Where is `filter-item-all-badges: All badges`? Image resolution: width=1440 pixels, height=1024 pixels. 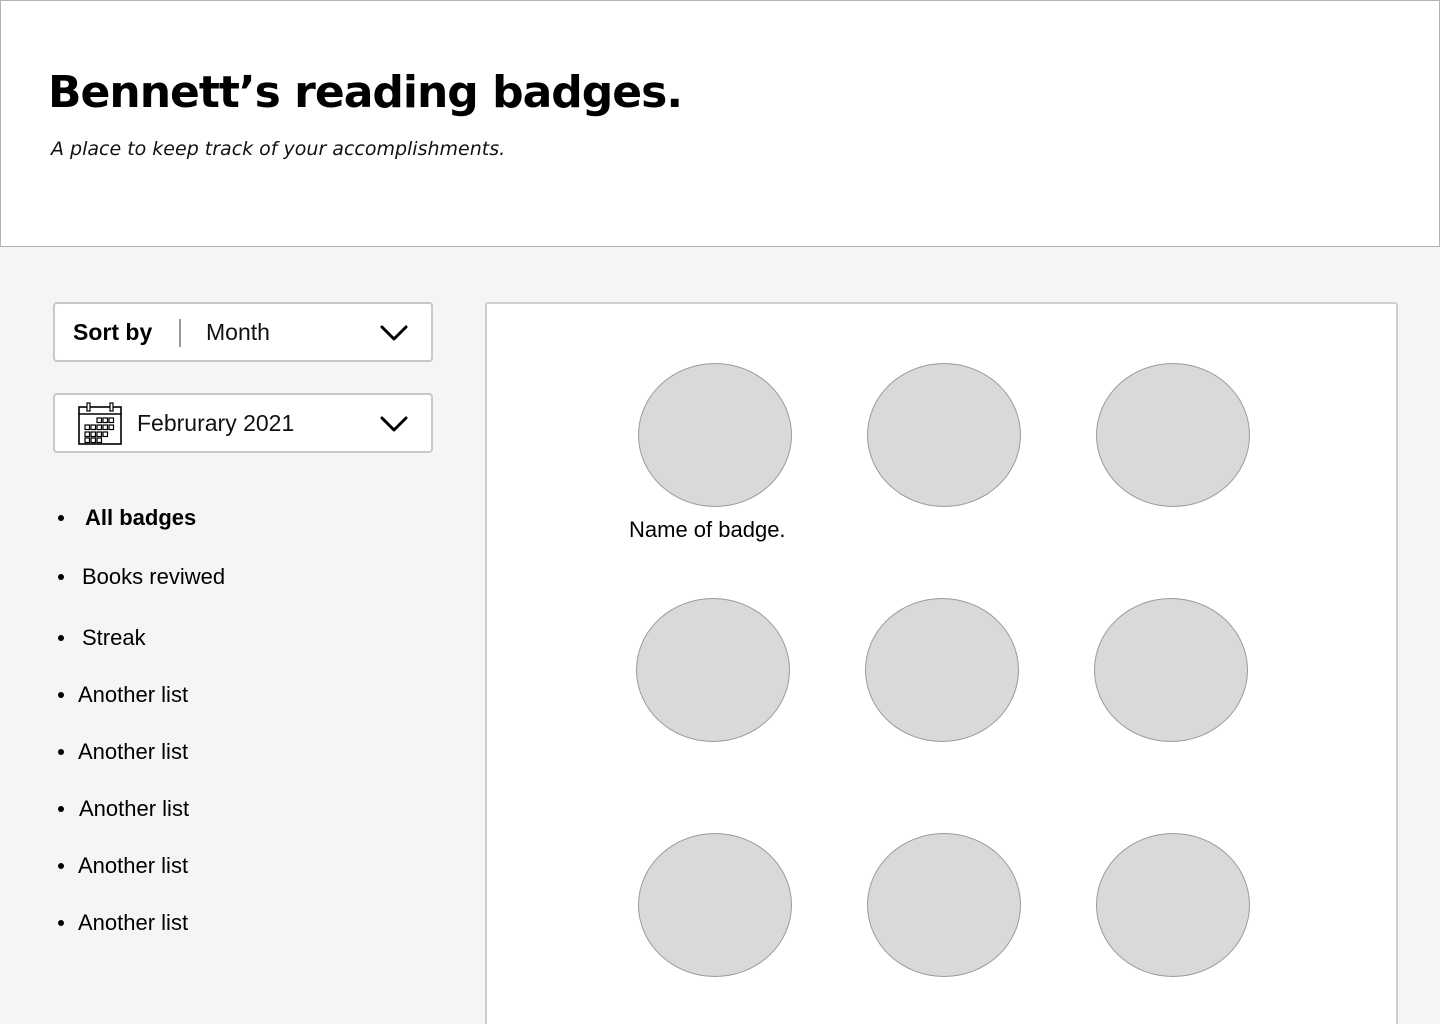
filter-item-all-badges: All badges is located at coordinates (127, 518).